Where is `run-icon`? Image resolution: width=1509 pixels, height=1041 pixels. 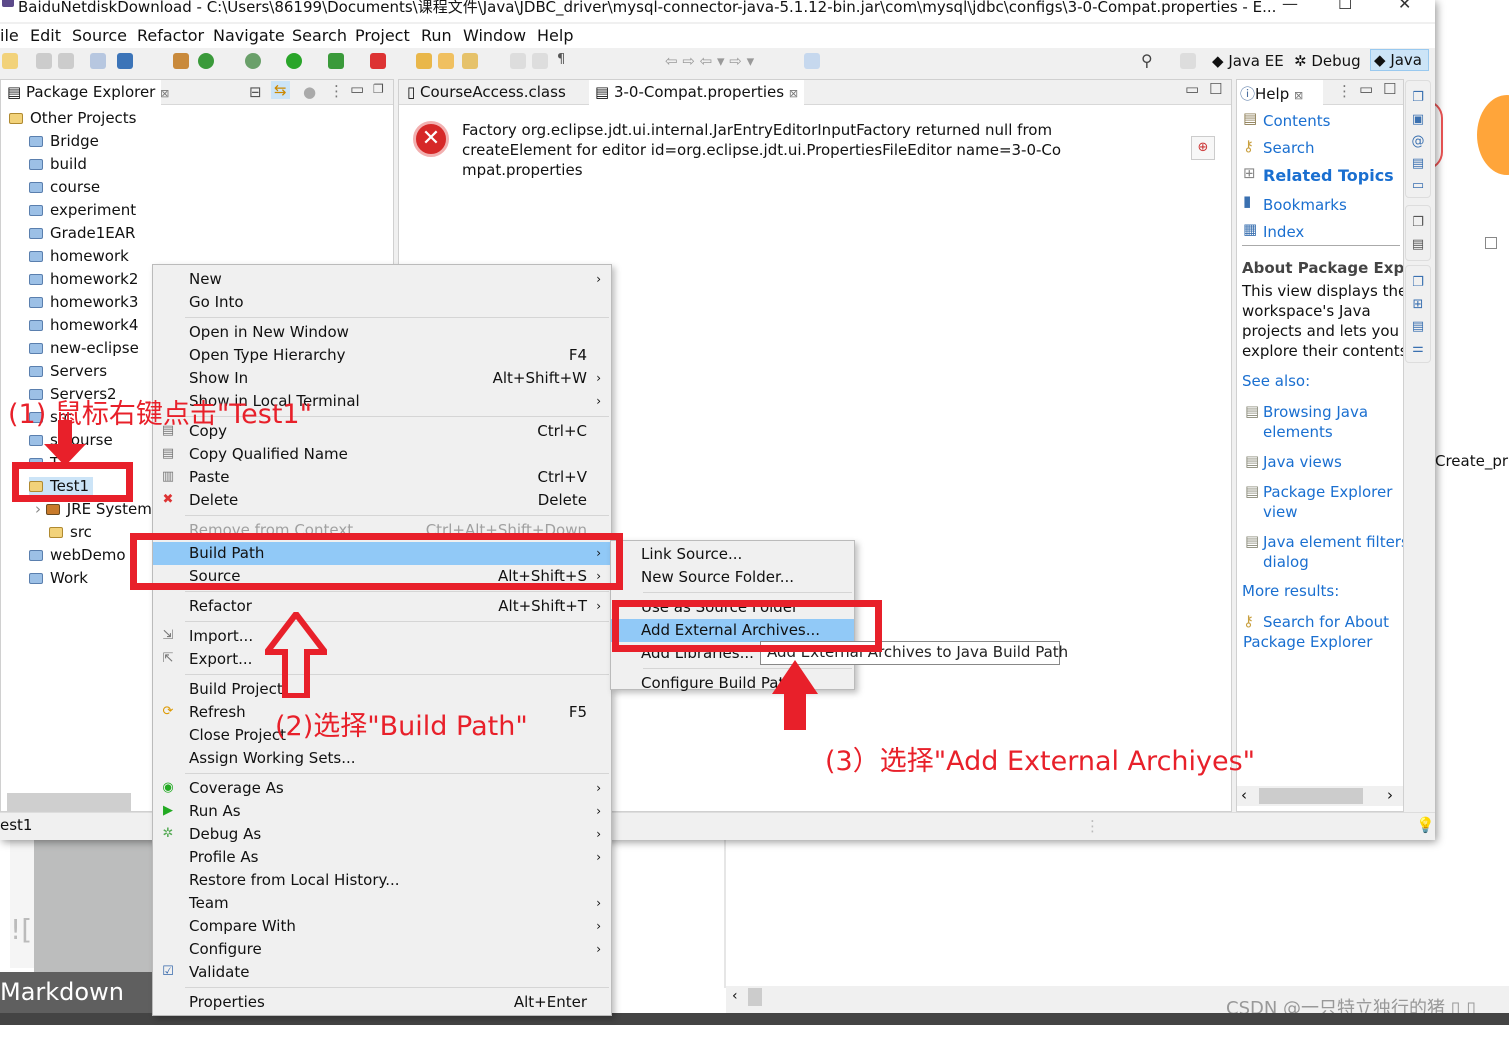
run-icon is located at coordinates (294, 61).